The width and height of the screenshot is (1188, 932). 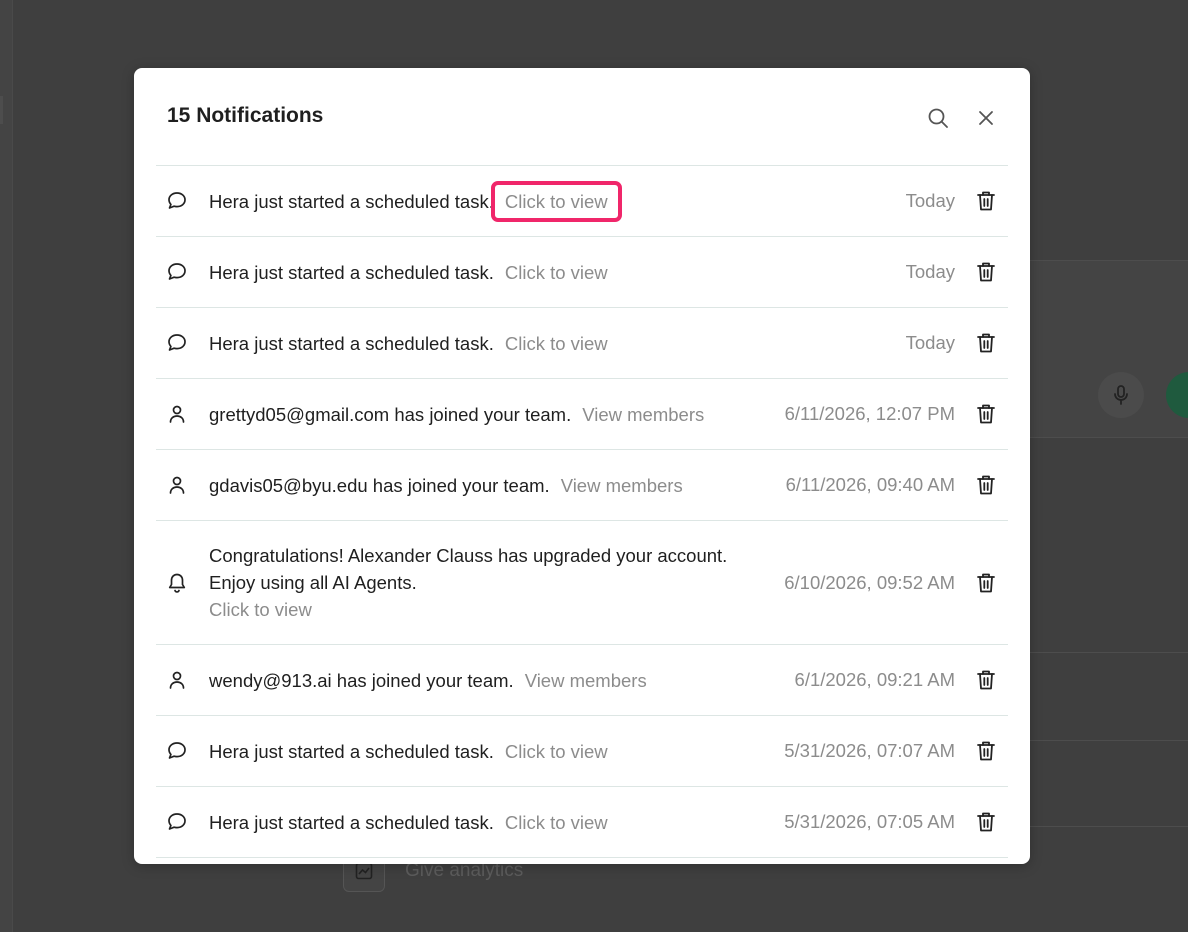 I want to click on microphone-button, so click(x=1121, y=395).